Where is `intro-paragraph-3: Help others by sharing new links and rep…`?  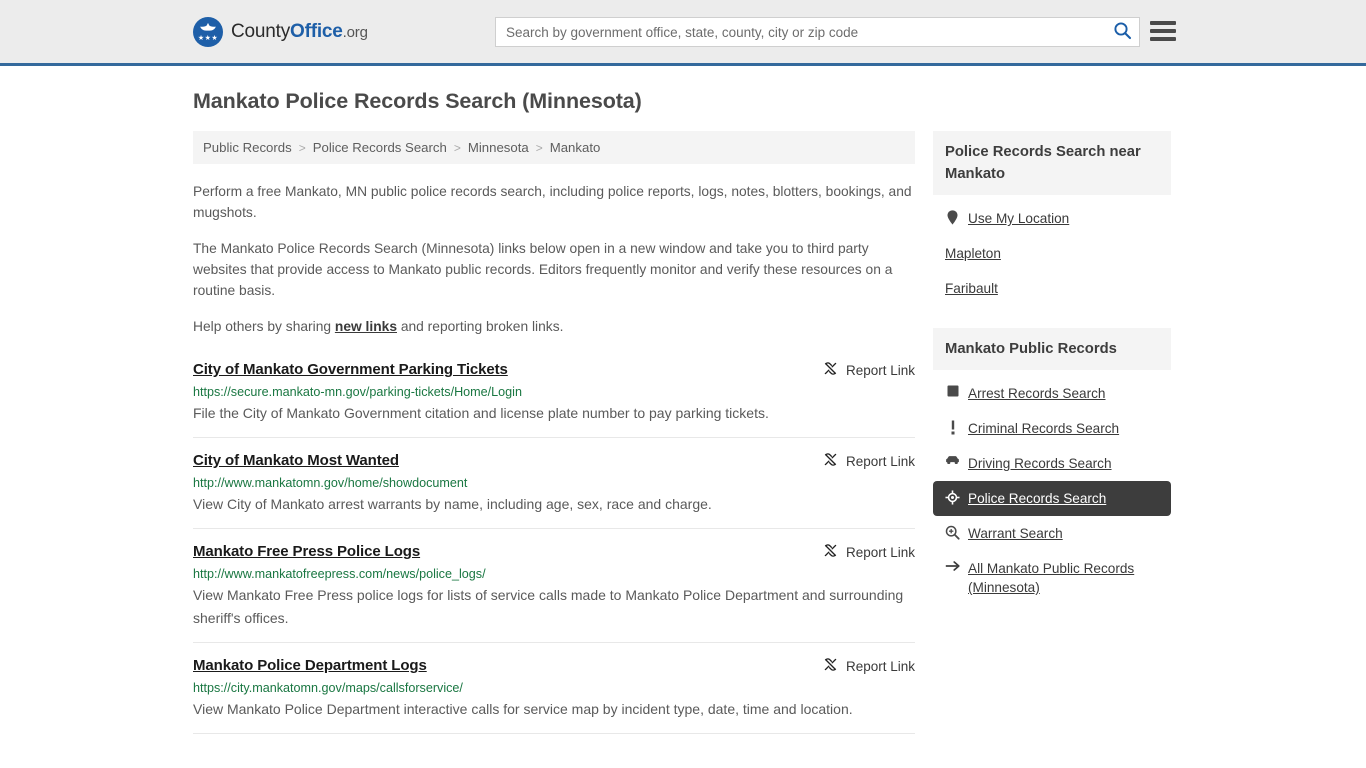 intro-paragraph-3: Help others by sharing new links and rep… is located at coordinates (554, 326).